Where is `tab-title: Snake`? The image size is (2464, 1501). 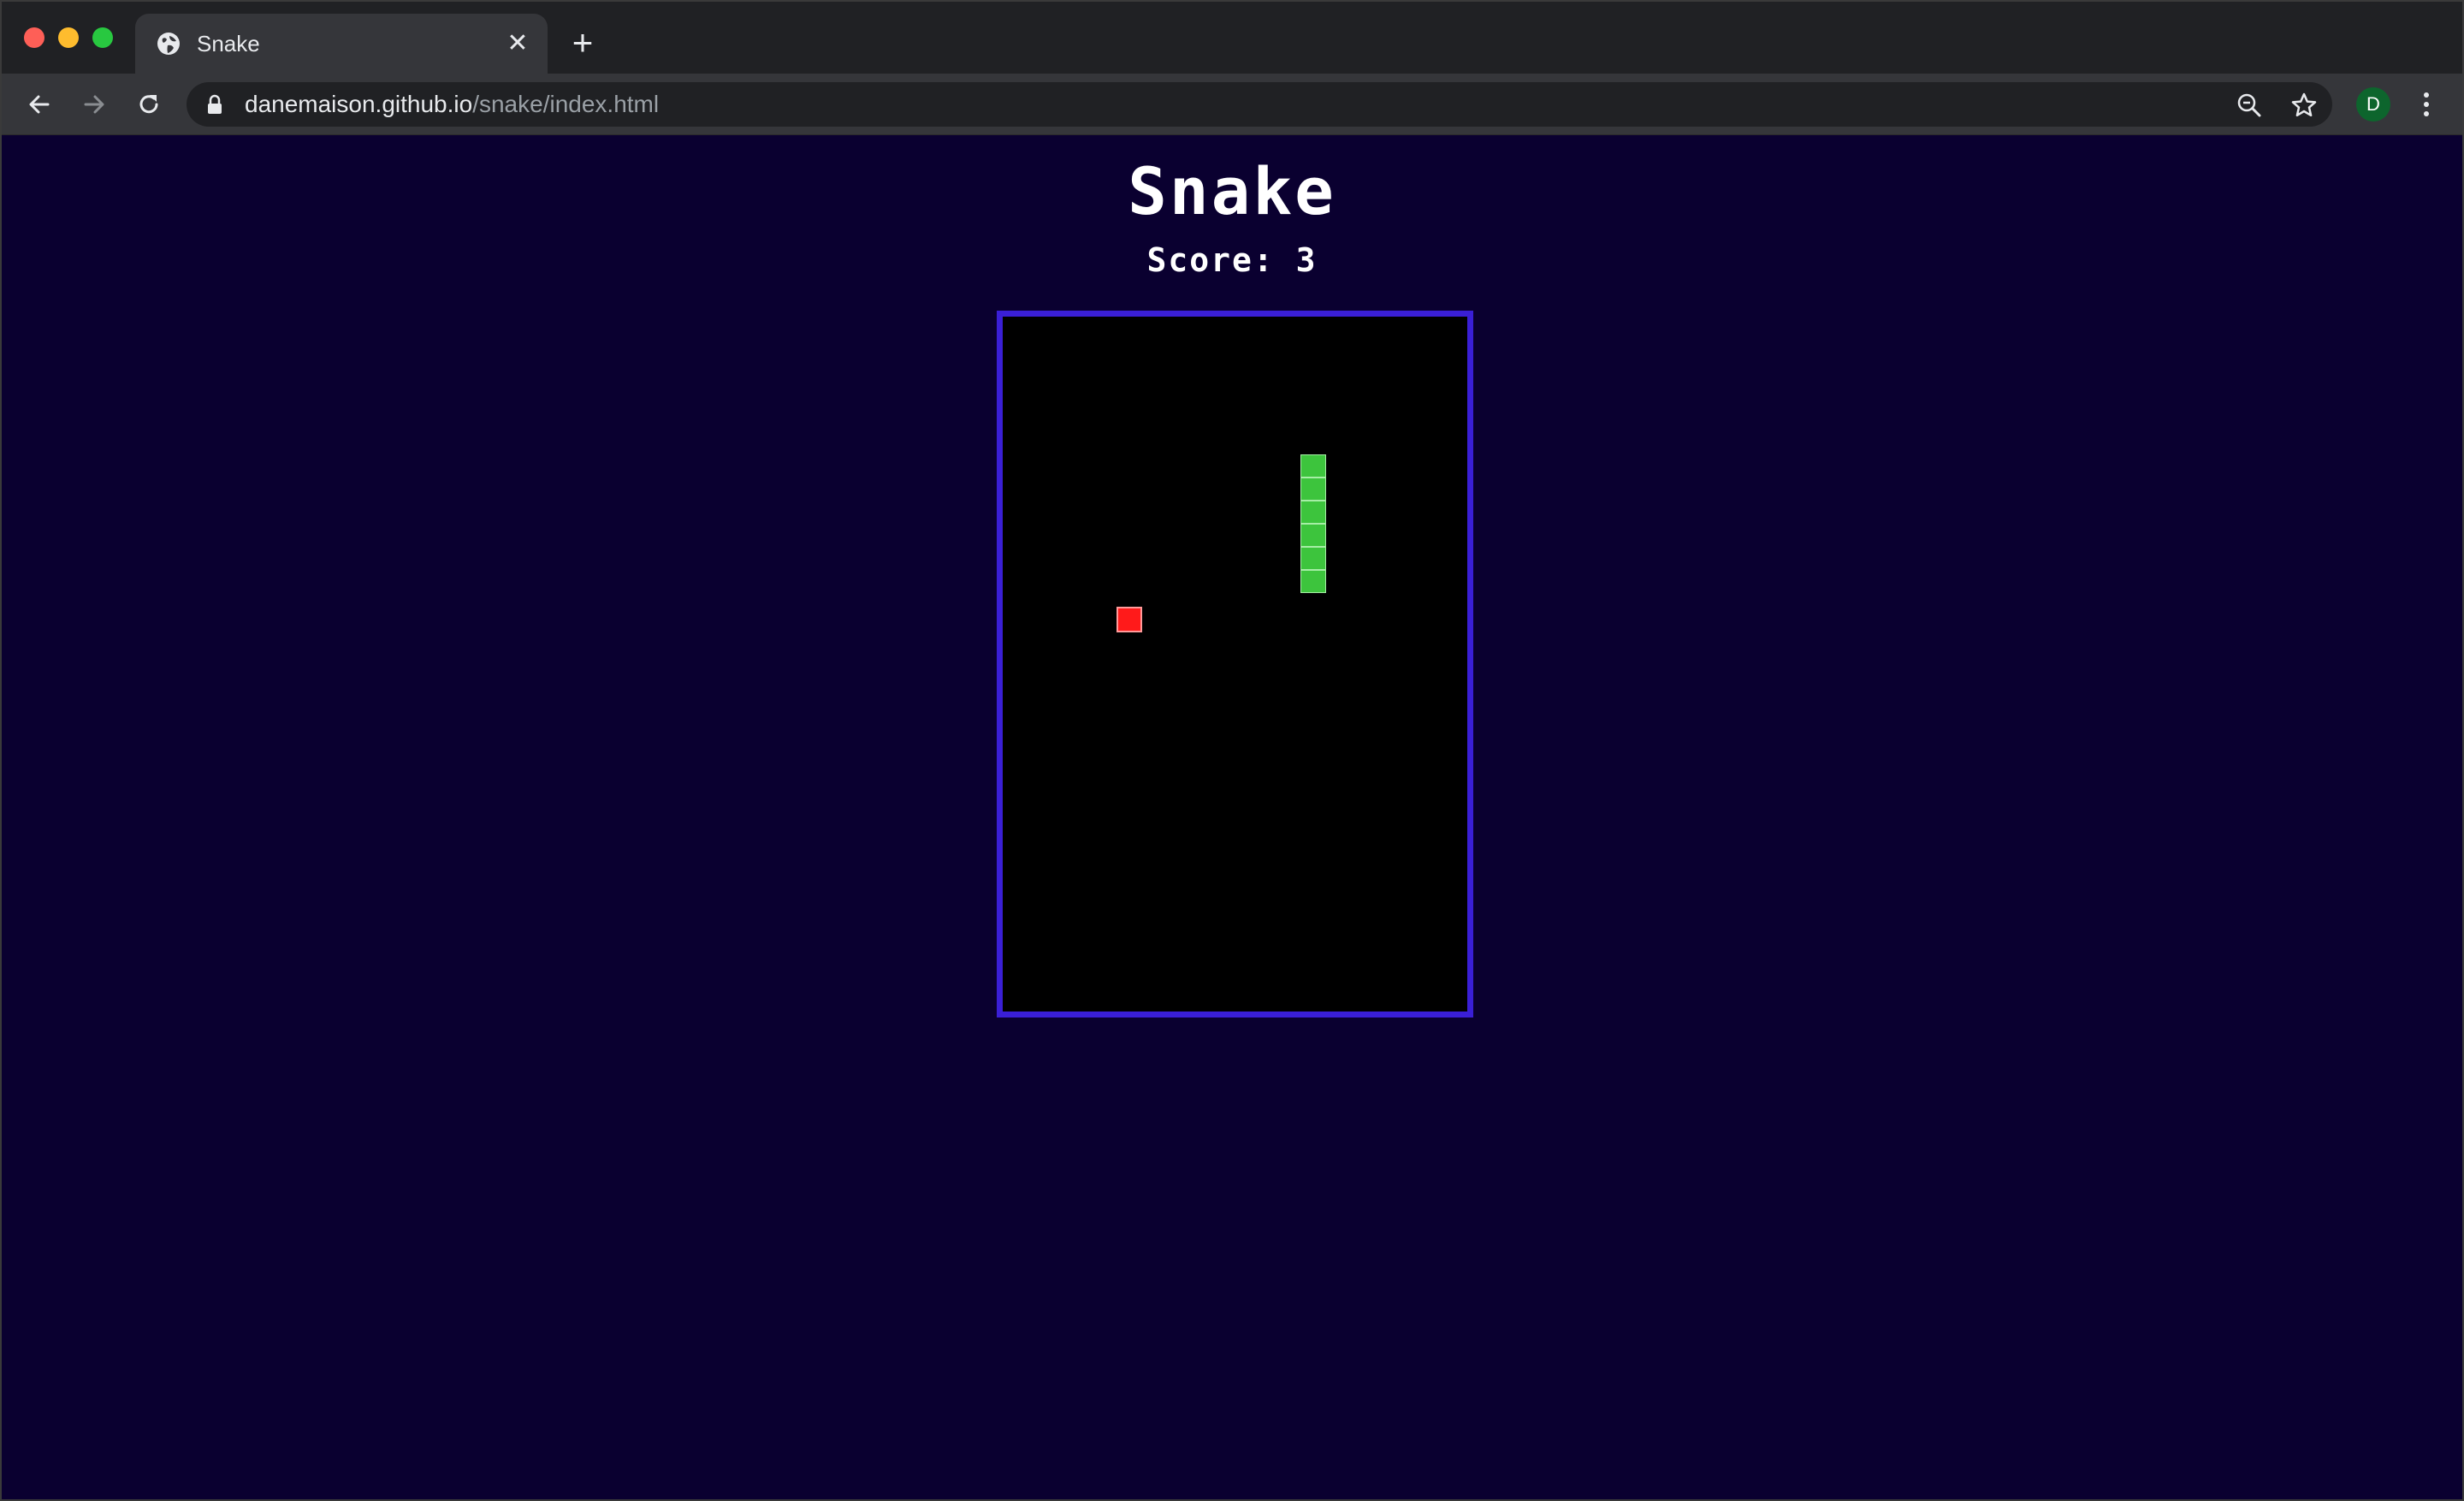
tab-title: Snake is located at coordinates (228, 43).